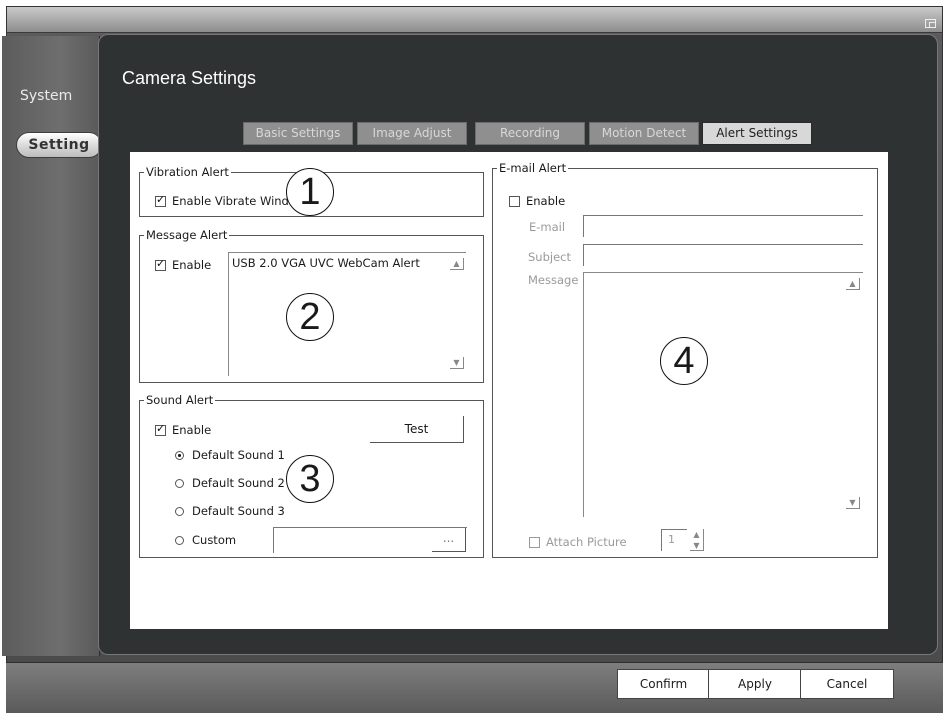  What do you see at coordinates (310, 479) in the screenshot?
I see `callout-3: 3` at bounding box center [310, 479].